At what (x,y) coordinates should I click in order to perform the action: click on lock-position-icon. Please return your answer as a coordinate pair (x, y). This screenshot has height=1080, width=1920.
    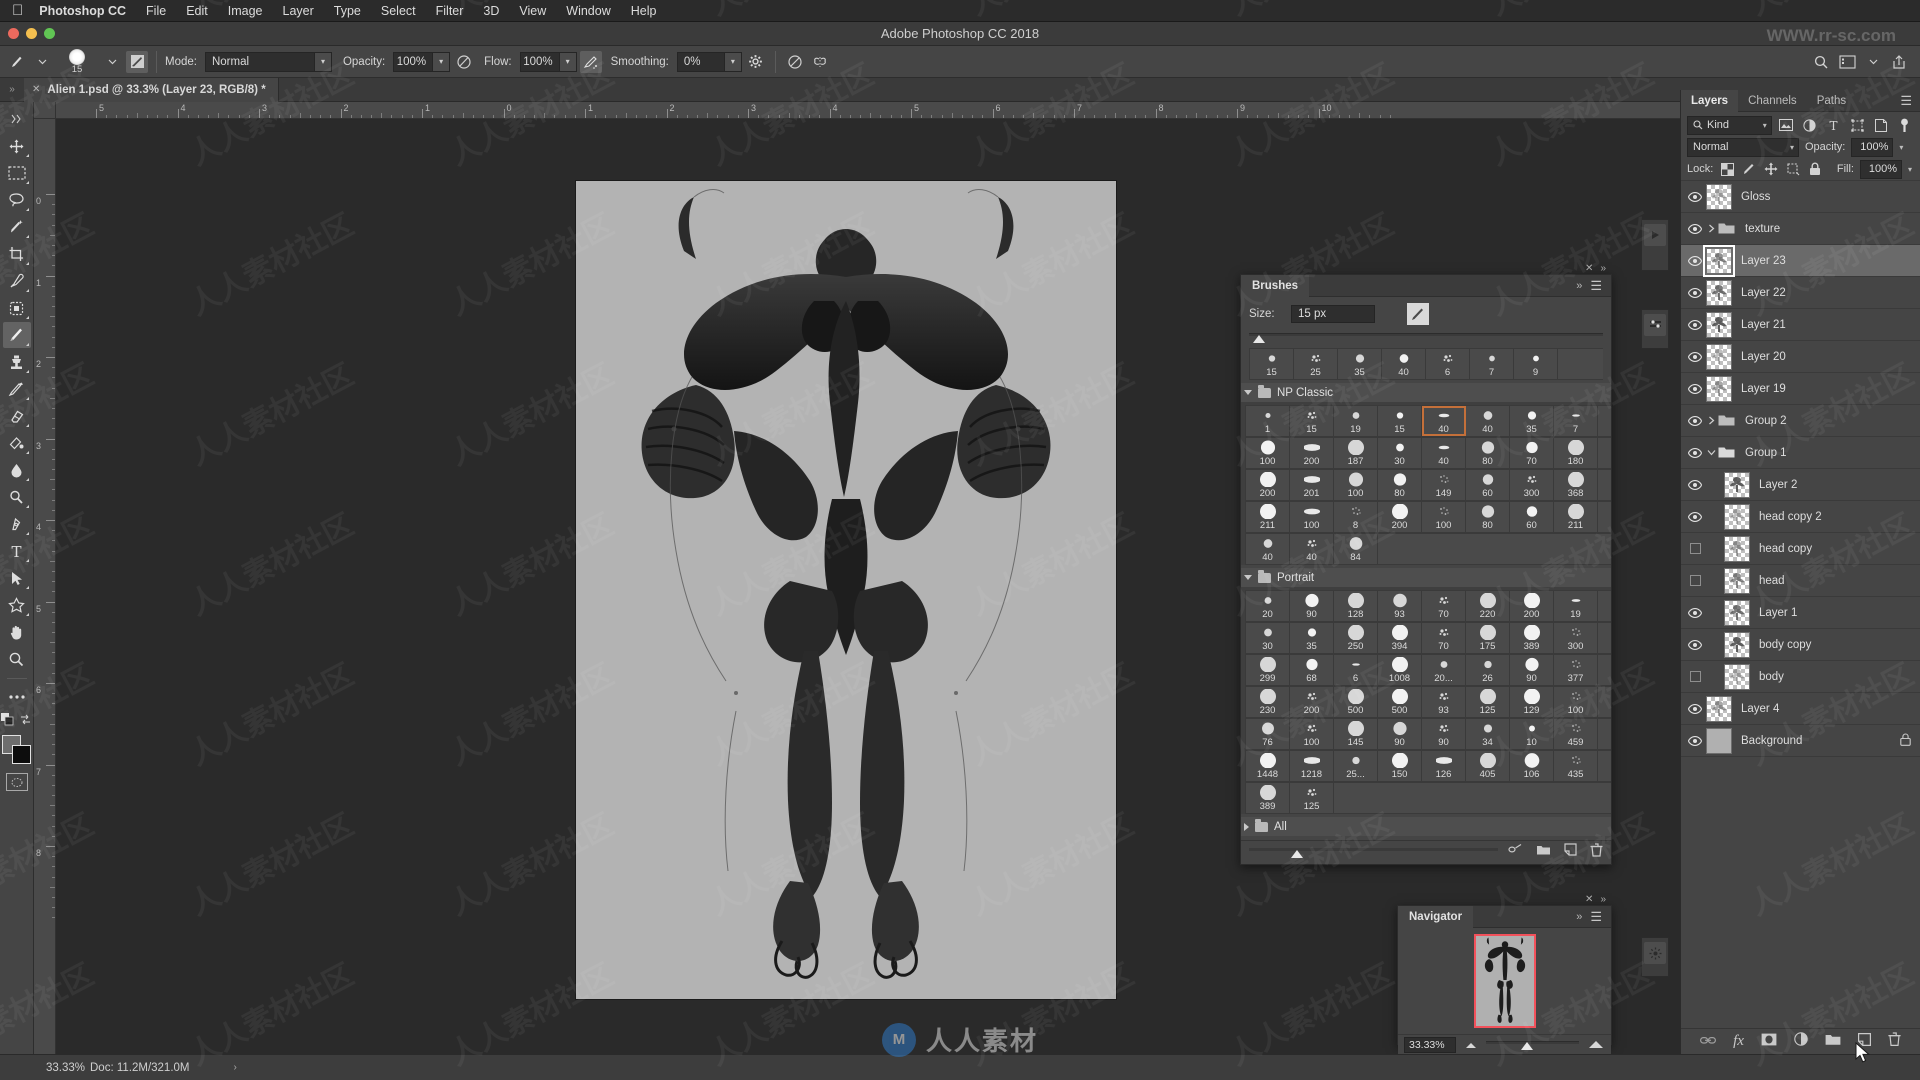
    Looking at the image, I should click on (1771, 169).